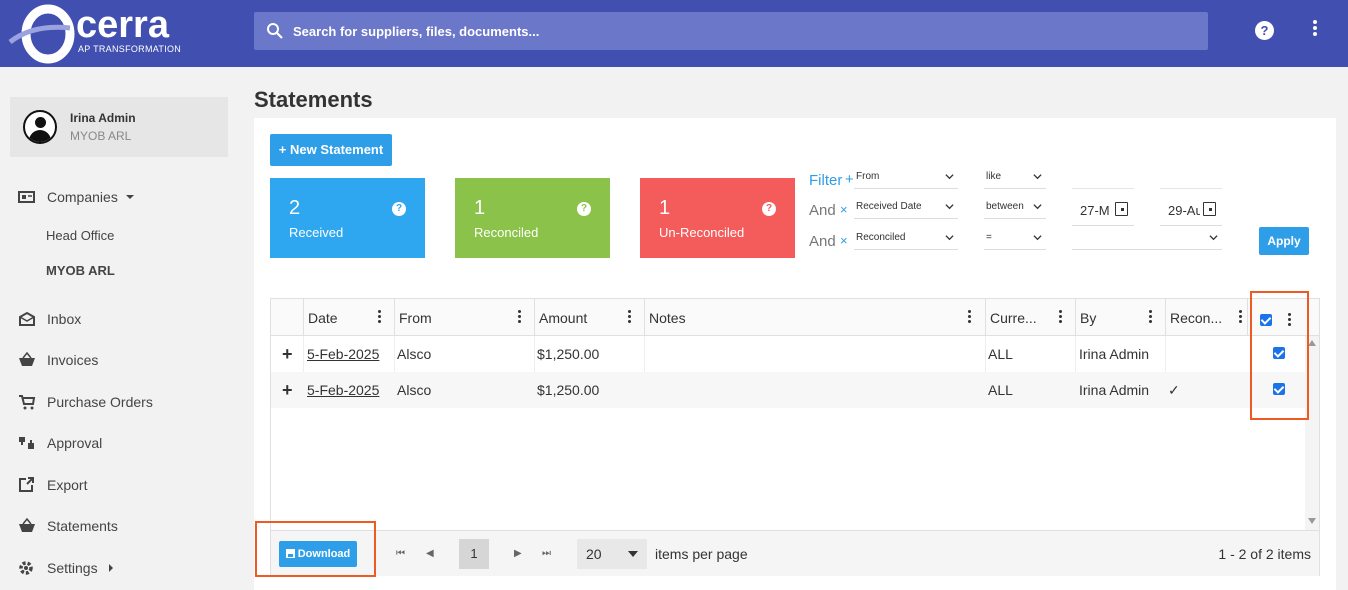 Image resolution: width=1348 pixels, height=590 pixels. I want to click on column-title: From, so click(415, 318).